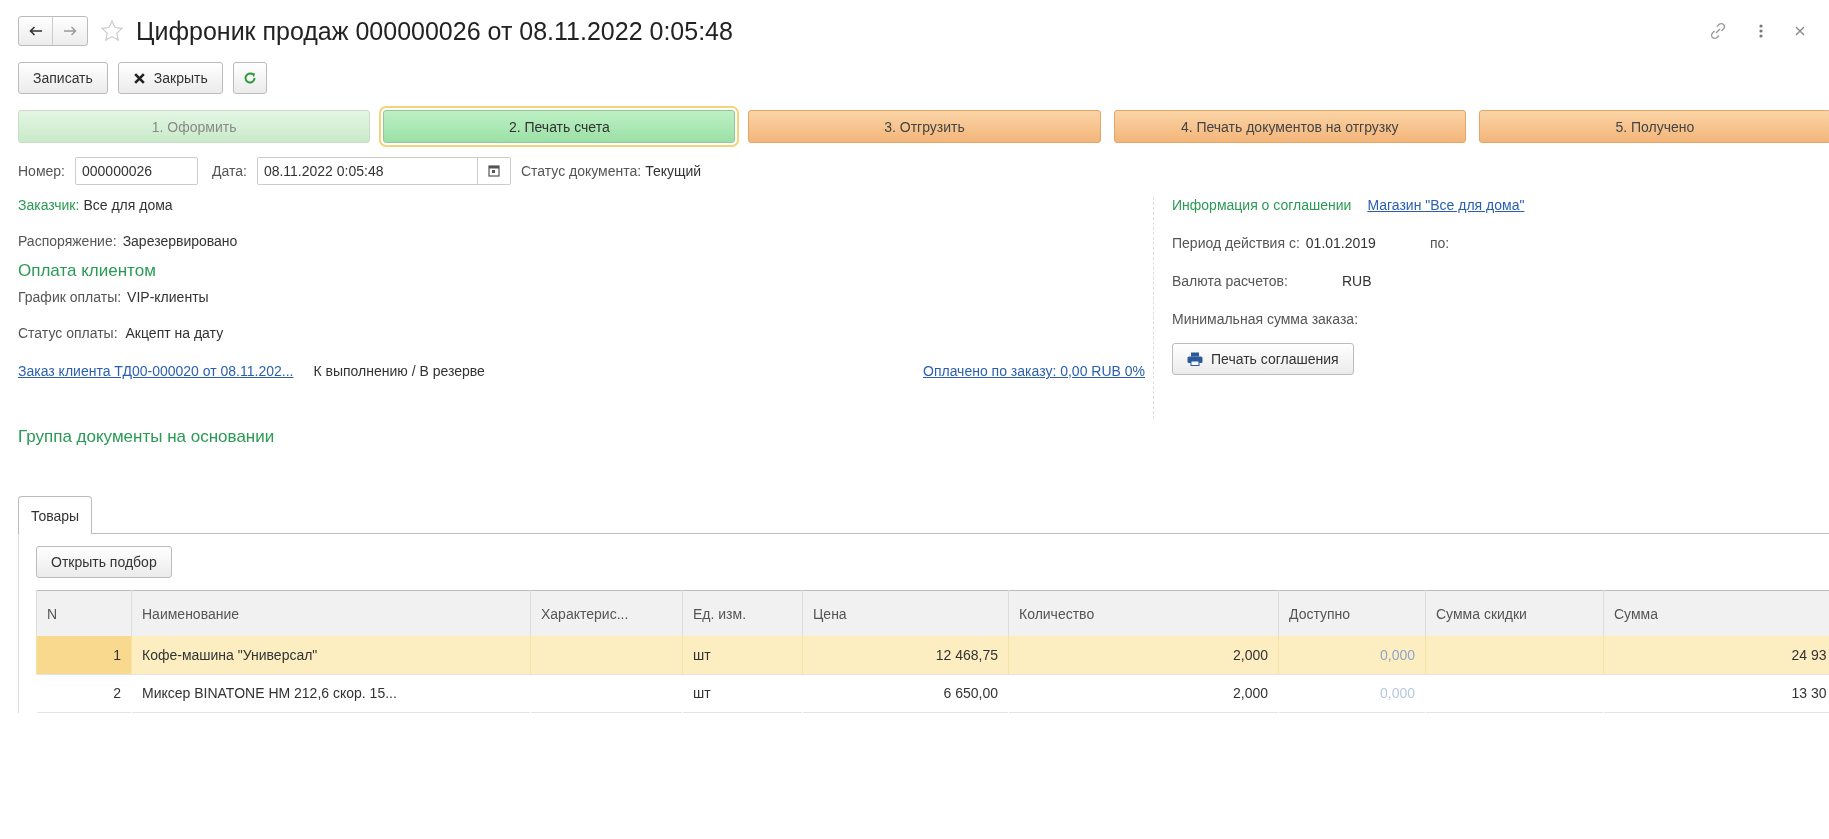 The width and height of the screenshot is (1829, 839). What do you see at coordinates (1195, 359) in the screenshot?
I see `printer-icon` at bounding box center [1195, 359].